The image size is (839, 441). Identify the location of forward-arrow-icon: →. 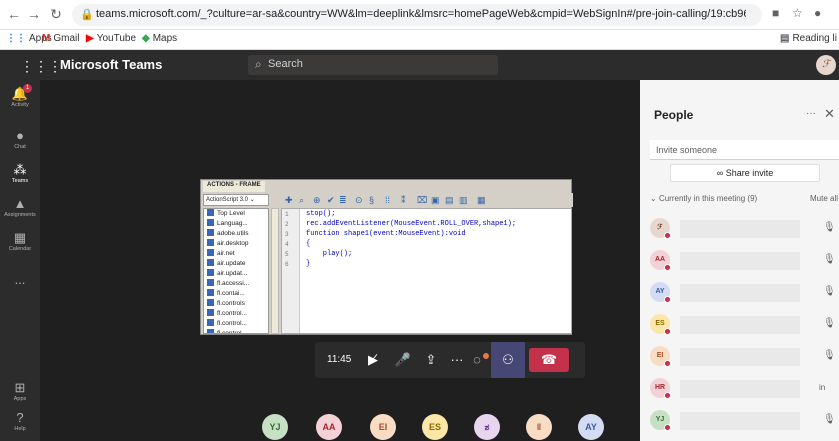
(34, 14).